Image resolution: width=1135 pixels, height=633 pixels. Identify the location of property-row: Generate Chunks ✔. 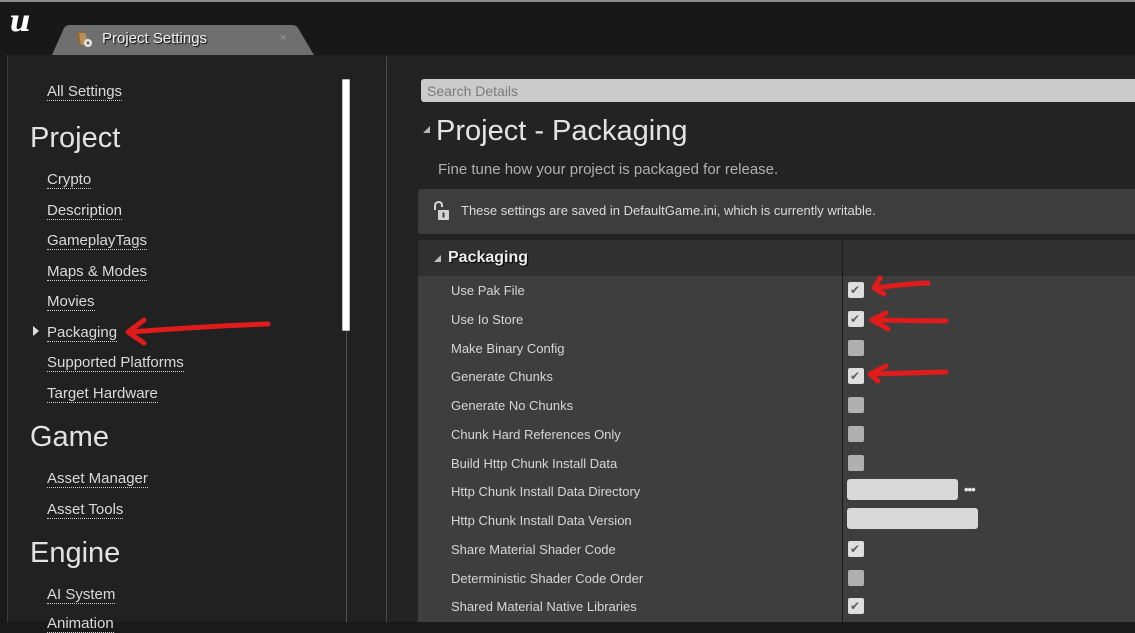
(776, 376).